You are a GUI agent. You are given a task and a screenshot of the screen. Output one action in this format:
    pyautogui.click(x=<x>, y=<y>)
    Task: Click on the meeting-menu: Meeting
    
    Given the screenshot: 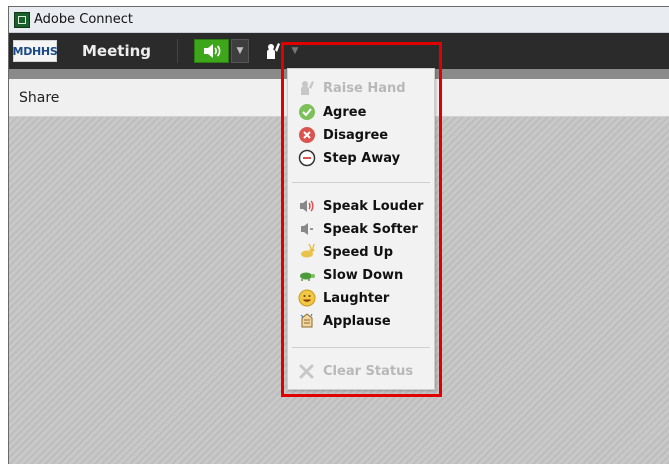 What is the action you would take?
    pyautogui.click(x=116, y=51)
    